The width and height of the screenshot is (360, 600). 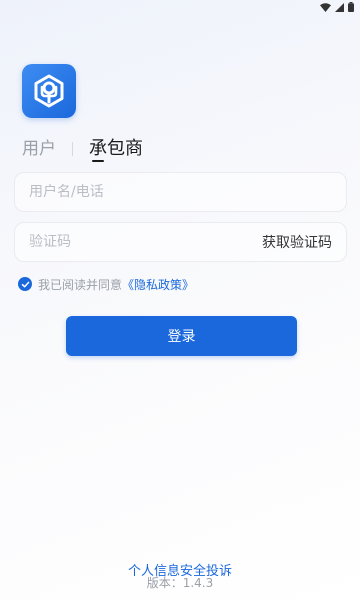 I want to click on username-phone-input, so click(x=180, y=192).